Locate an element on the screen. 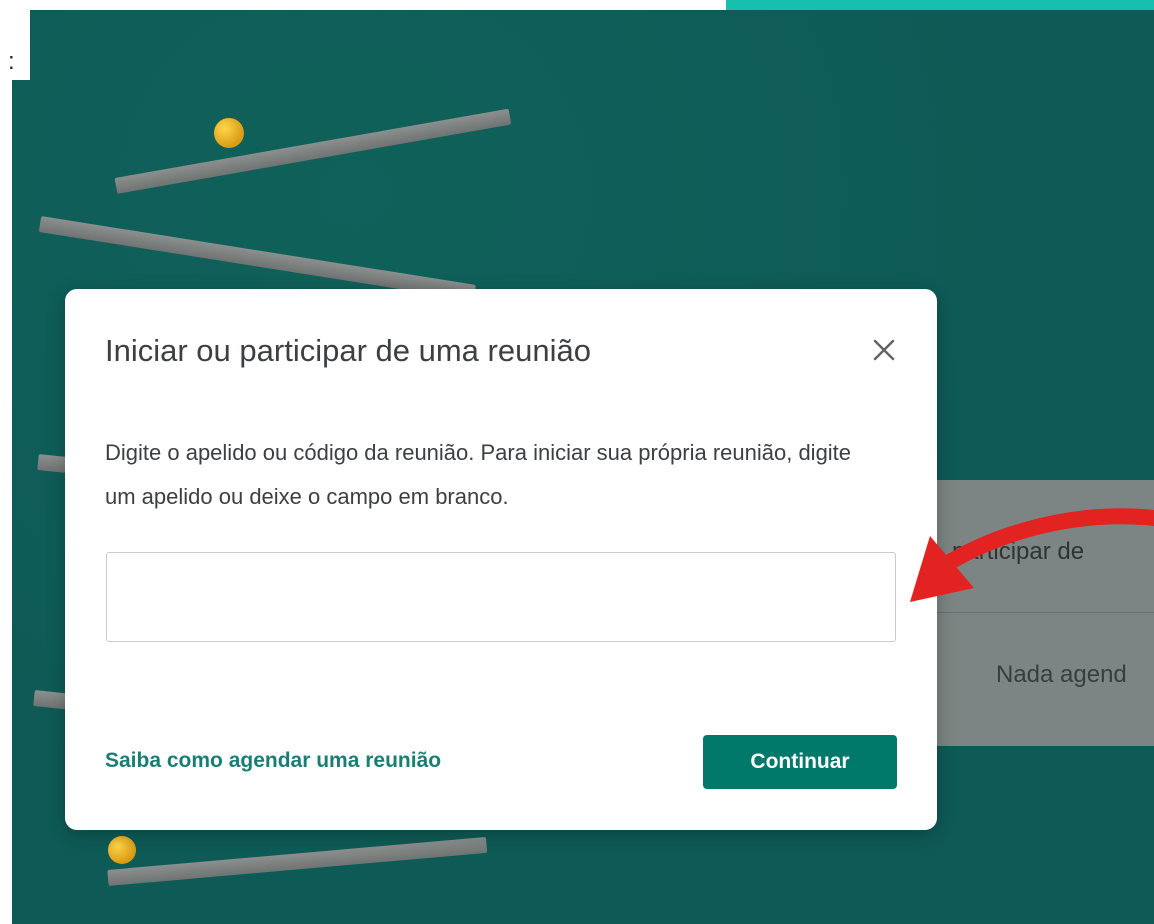  continue-button: Continuar is located at coordinates (800, 762).